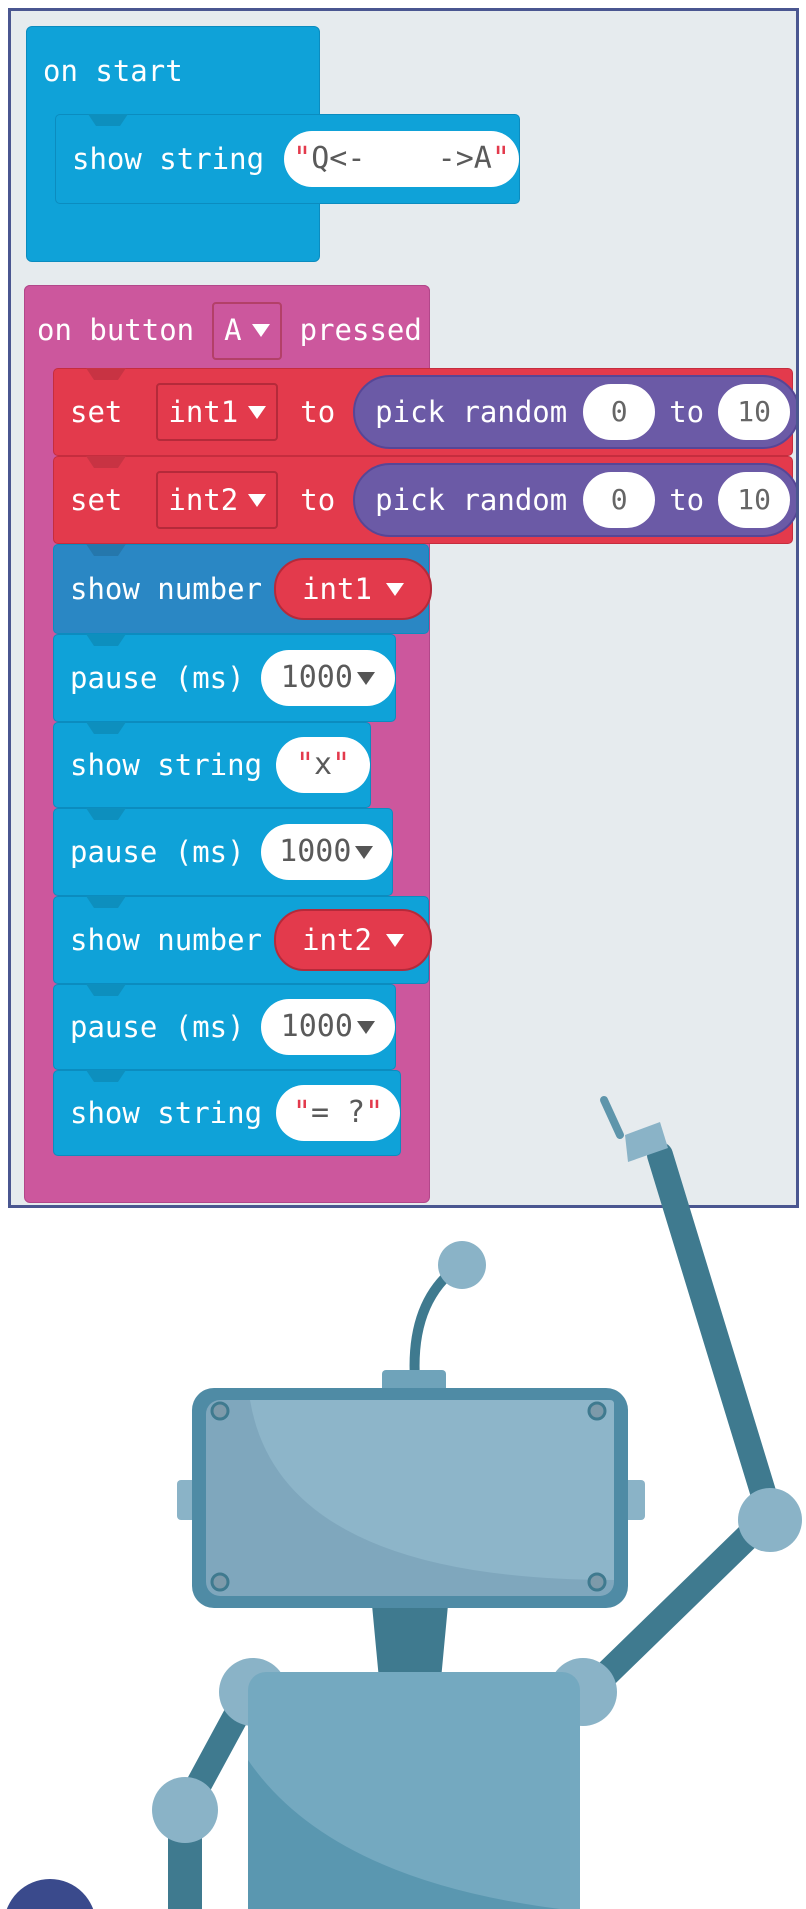  I want to click on button-value: A, so click(233, 330).